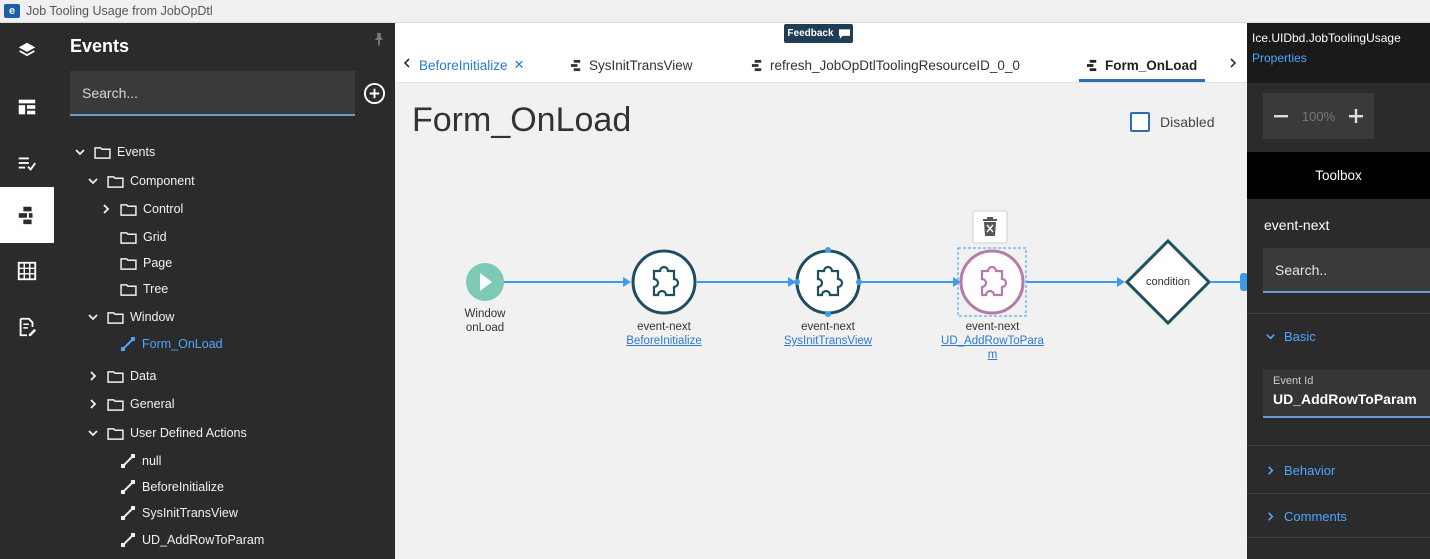 This screenshot has width=1430, height=559. Describe the element at coordinates (664, 341) in the screenshot. I see `event-name-link: BeforeInitialize` at that location.